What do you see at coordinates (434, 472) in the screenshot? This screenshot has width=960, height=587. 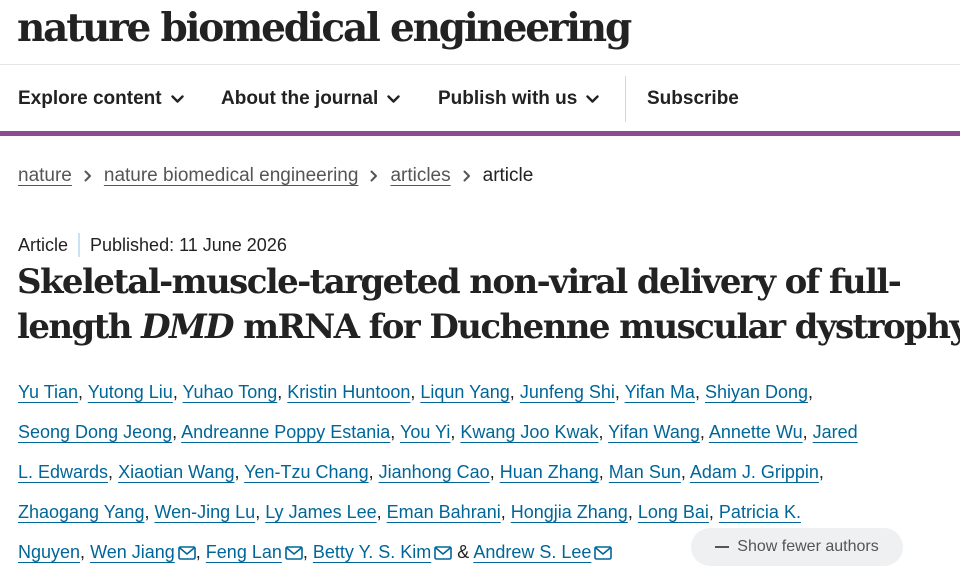 I see `author-link: Jianhong Cao` at bounding box center [434, 472].